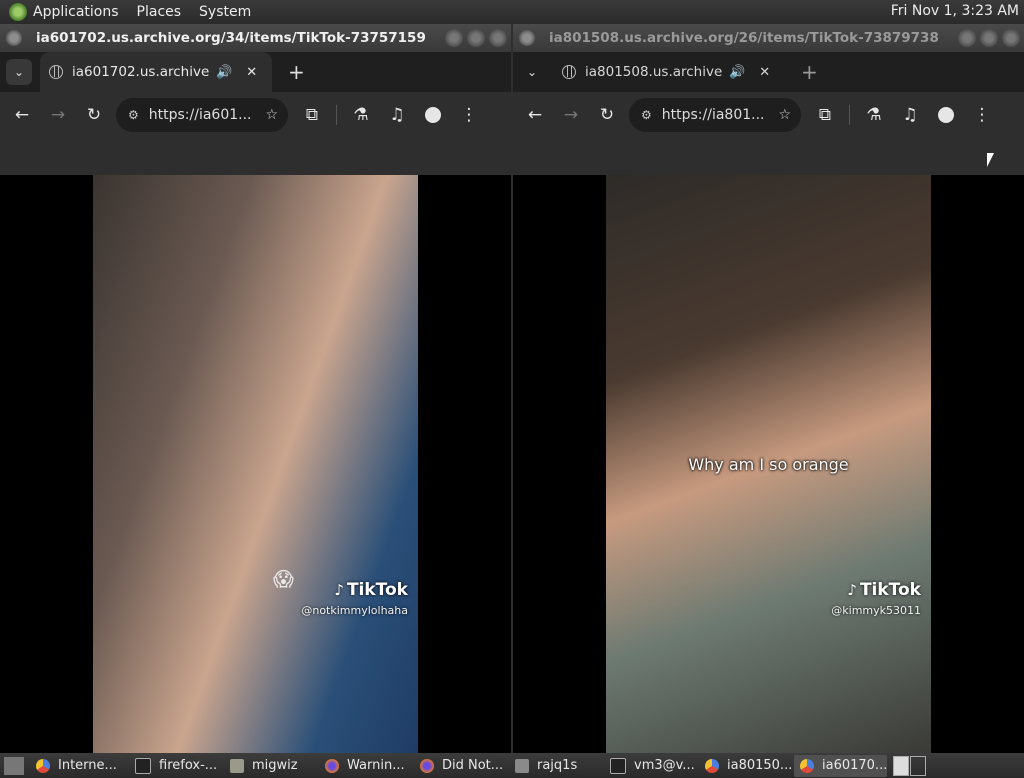  Describe the element at coordinates (141, 72) in the screenshot. I see `tab-title: ia601702.us.archive.org/3` at that location.